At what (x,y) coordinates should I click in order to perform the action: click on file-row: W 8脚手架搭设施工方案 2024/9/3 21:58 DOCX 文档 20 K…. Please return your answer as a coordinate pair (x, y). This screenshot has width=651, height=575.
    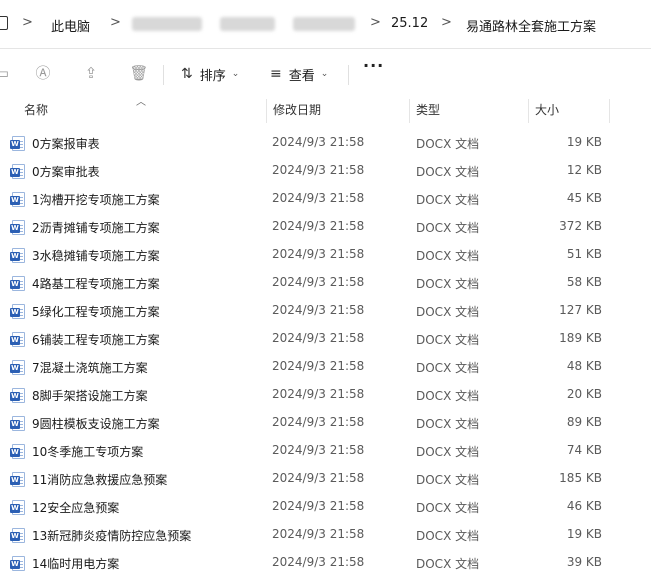
    Looking at the image, I should click on (325, 395).